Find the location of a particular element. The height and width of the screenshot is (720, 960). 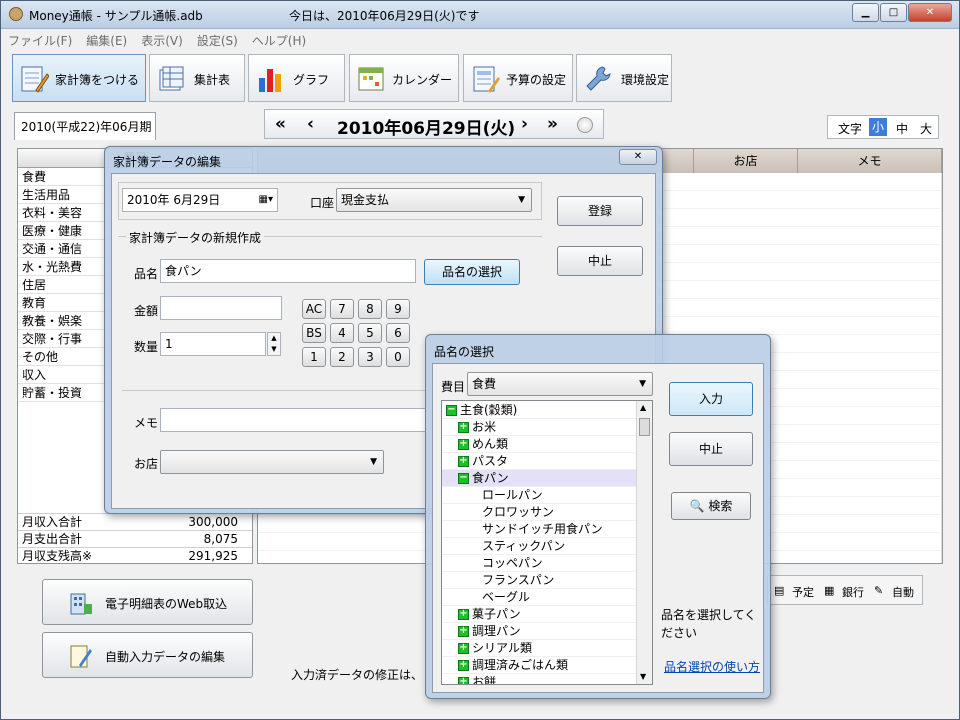

today-circle-icon is located at coordinates (585, 125).